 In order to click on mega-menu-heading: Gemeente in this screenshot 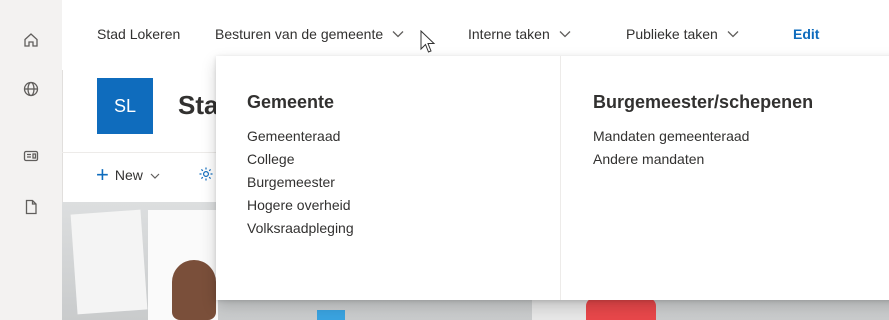, I will do `click(300, 102)`.